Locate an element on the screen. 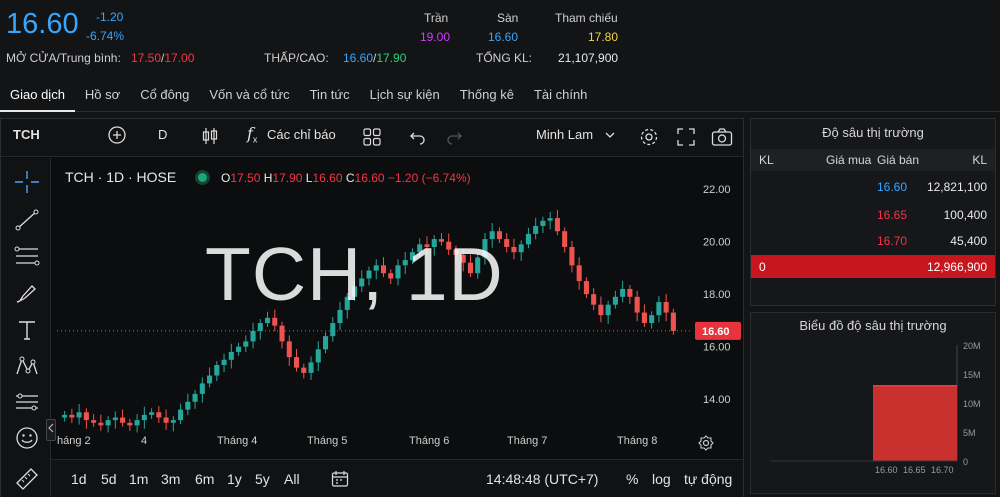 Image resolution: width=1000 pixels, height=497 pixels. tab-6: Thống kê is located at coordinates (487, 95).